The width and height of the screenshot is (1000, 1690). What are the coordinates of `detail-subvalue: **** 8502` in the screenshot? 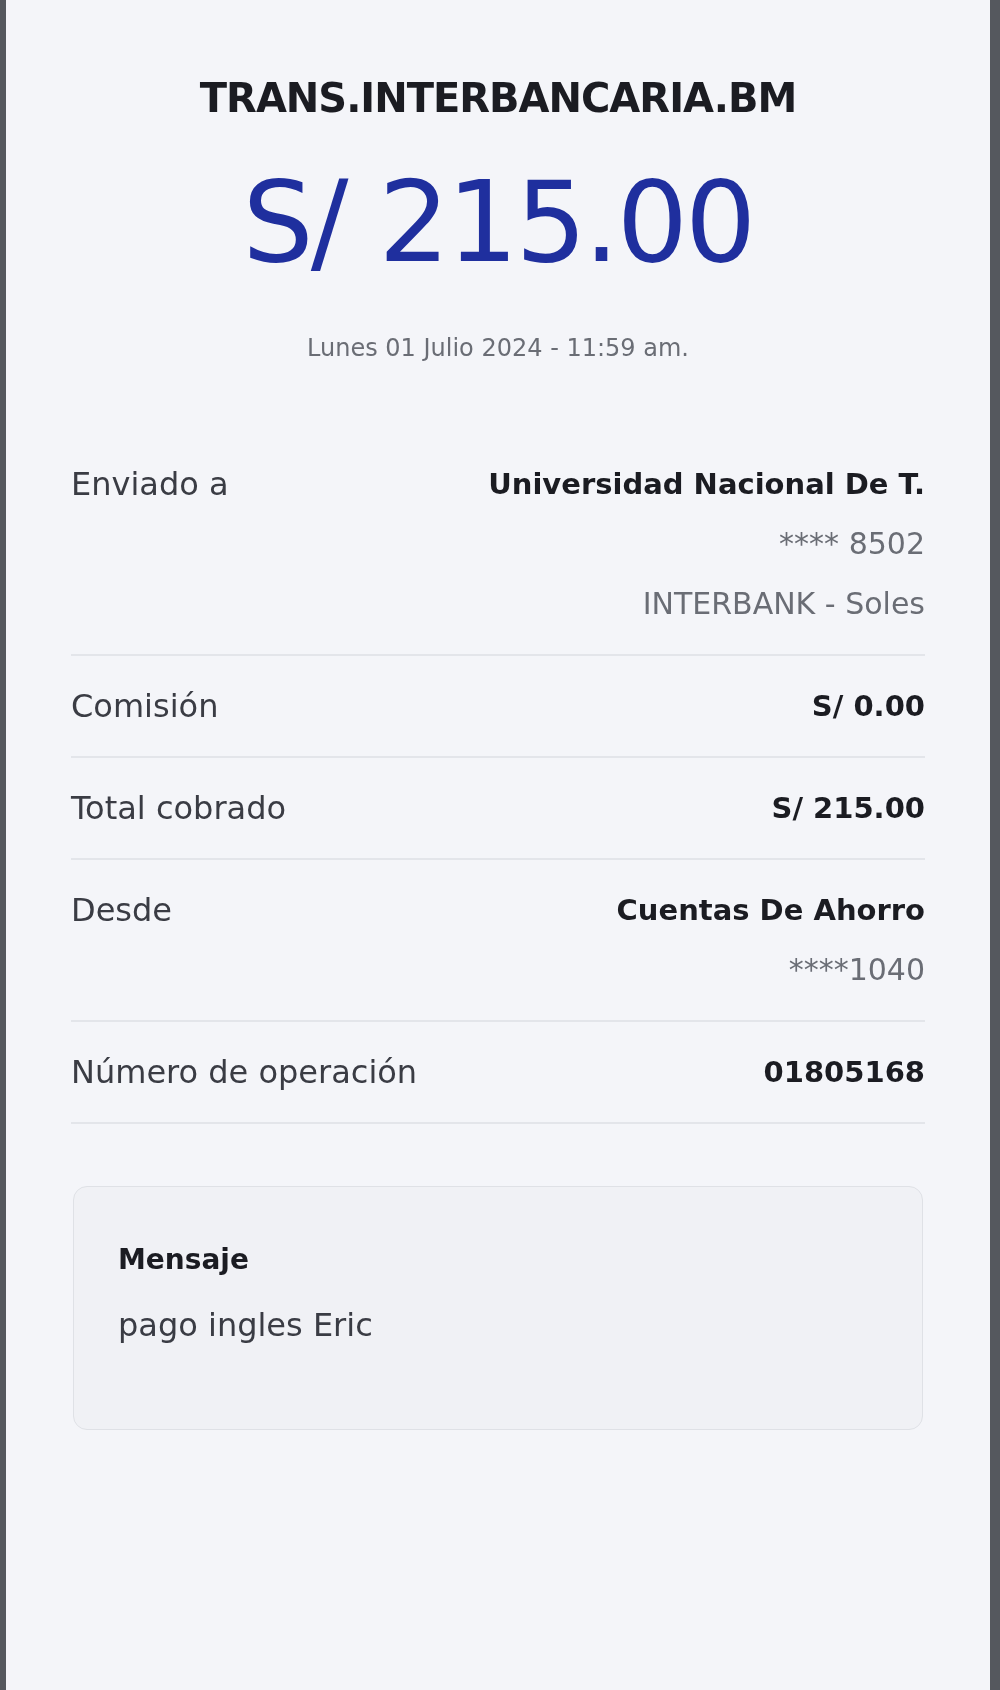 It's located at (852, 544).